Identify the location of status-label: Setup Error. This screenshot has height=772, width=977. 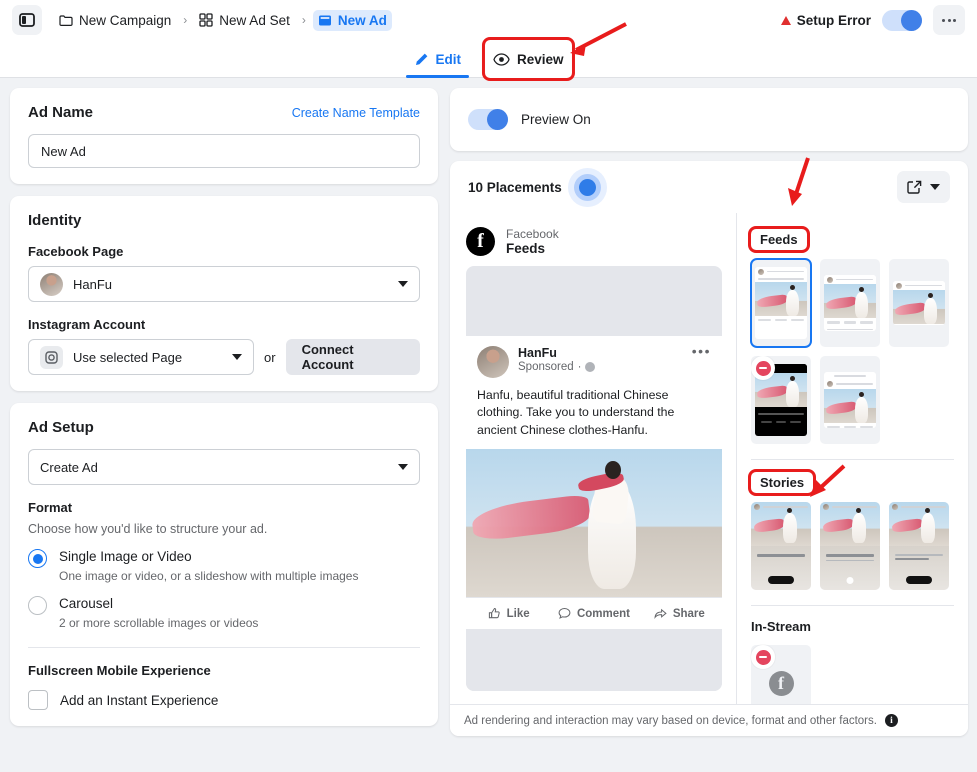
(833, 20).